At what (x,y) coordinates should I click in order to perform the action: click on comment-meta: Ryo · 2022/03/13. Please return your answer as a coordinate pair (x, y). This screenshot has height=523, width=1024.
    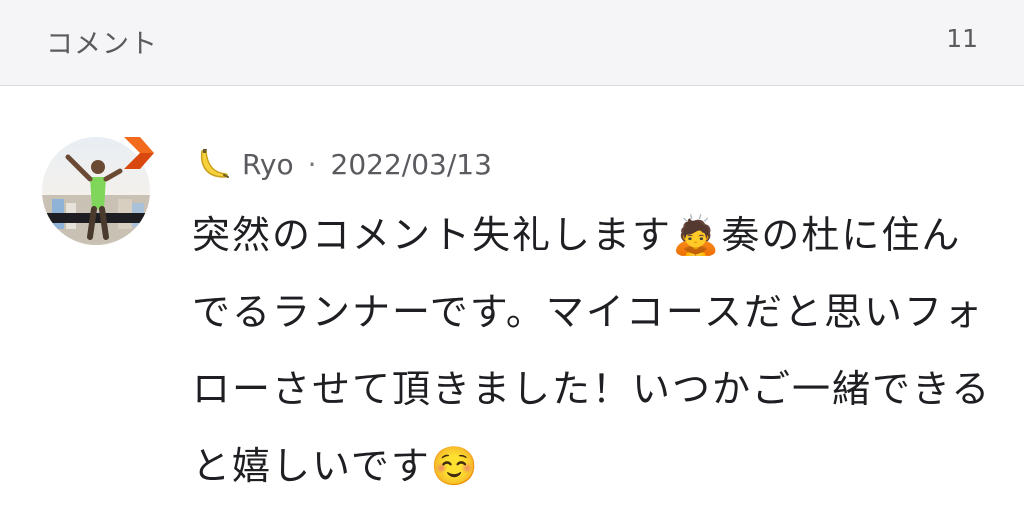
    Looking at the image, I should click on (343, 164).